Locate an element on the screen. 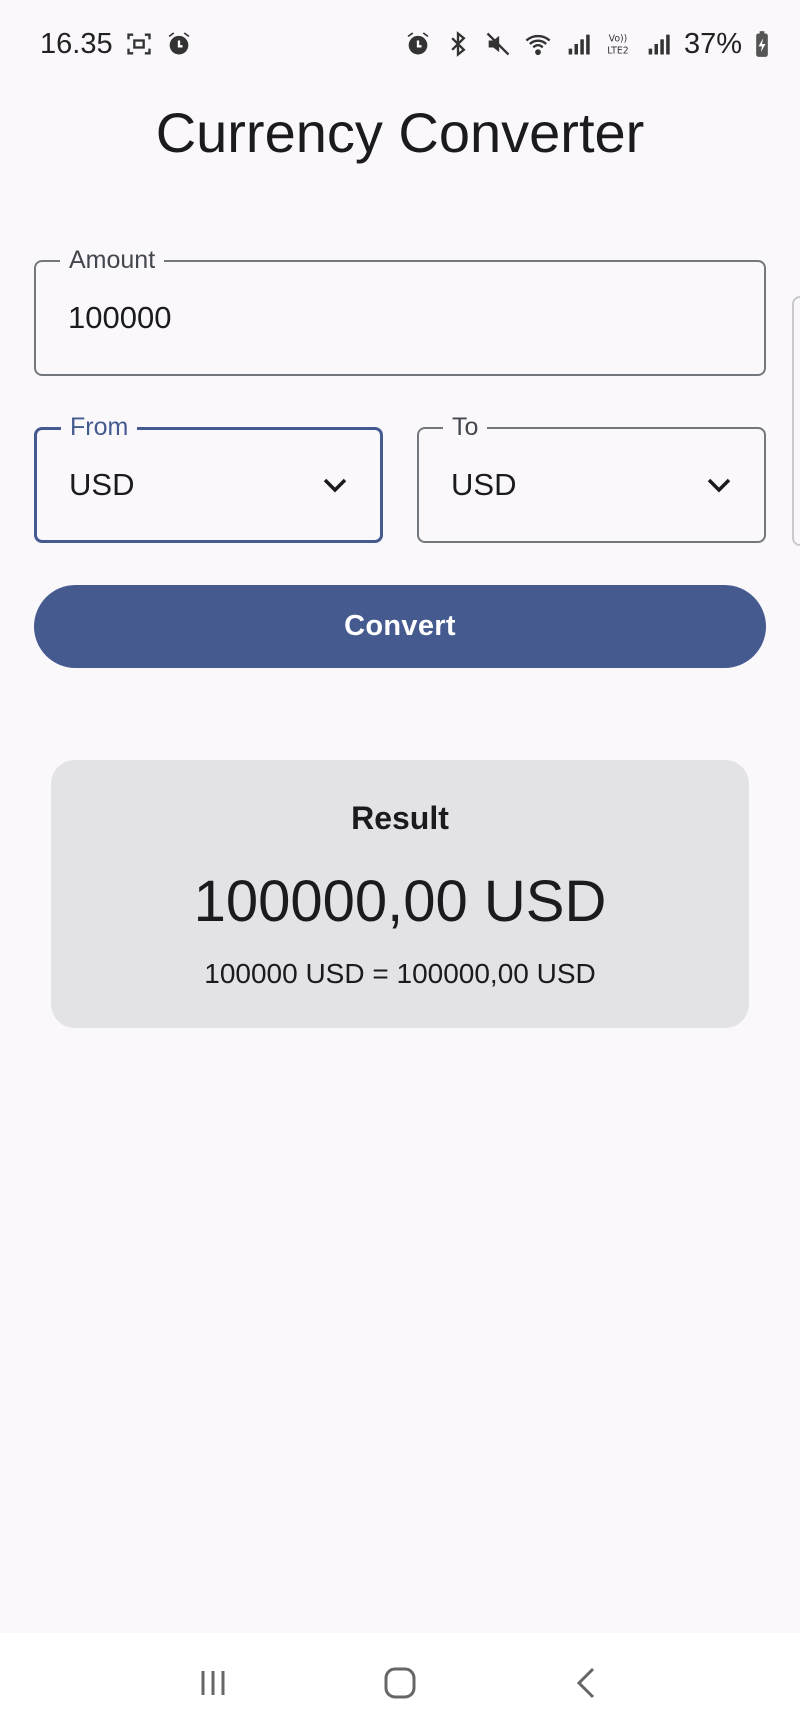 The height and width of the screenshot is (1733, 800). to-currency-dropdown: To USD is located at coordinates (591, 478).